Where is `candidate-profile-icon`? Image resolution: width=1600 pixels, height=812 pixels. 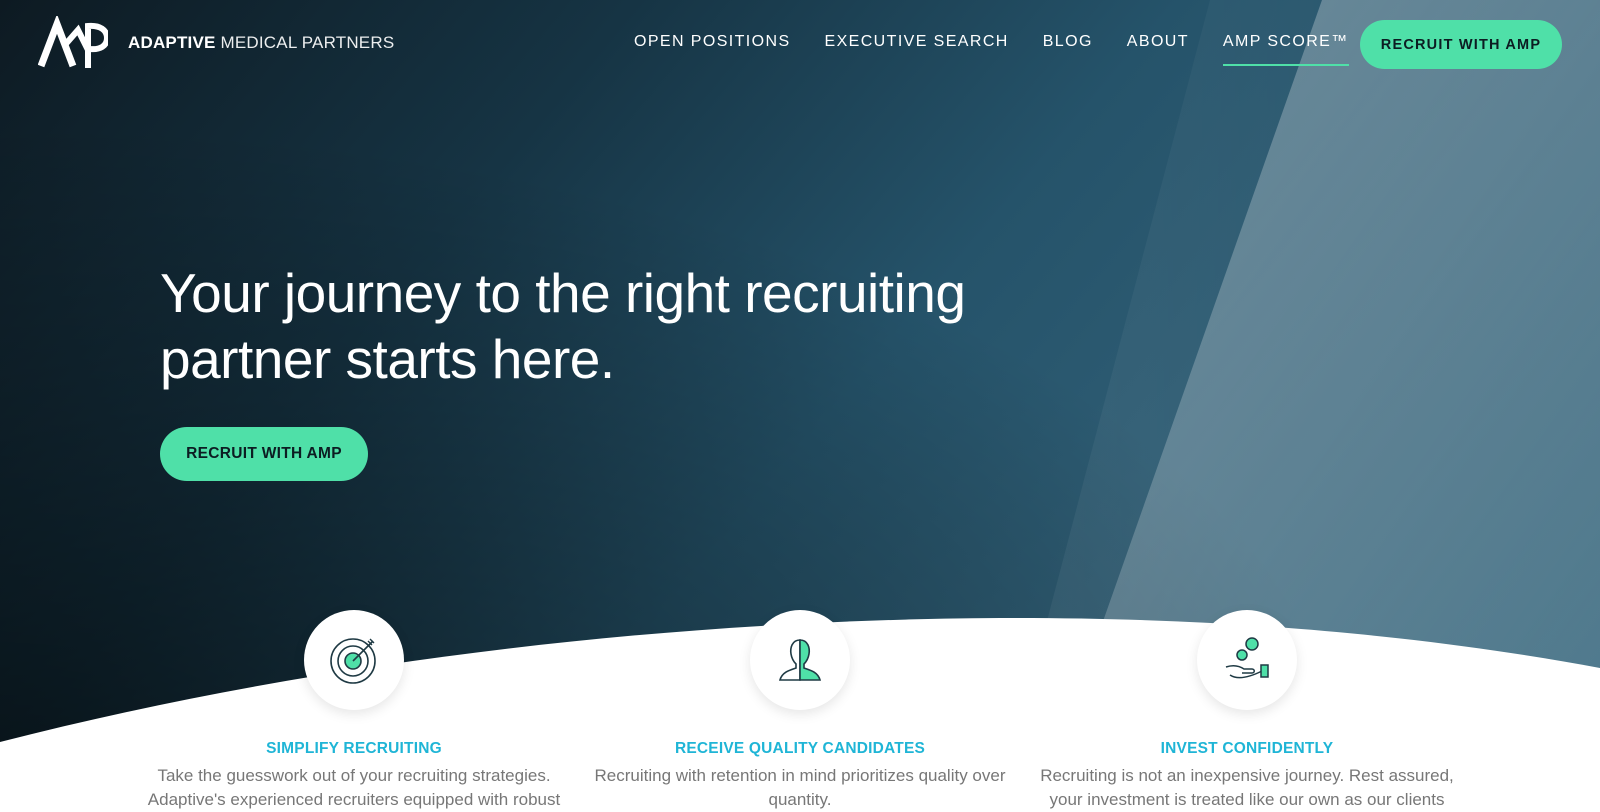
candidate-profile-icon is located at coordinates (800, 660).